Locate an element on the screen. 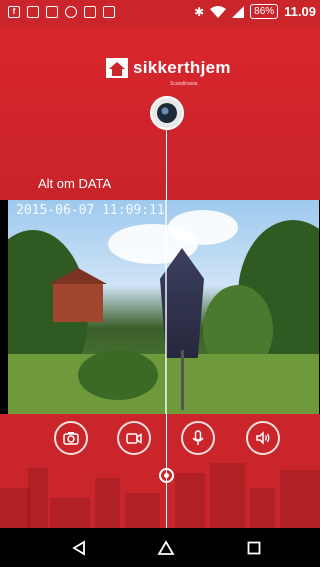 Image resolution: width=320 pixels, height=567 pixels. facebook-icon: f is located at coordinates (14, 12).